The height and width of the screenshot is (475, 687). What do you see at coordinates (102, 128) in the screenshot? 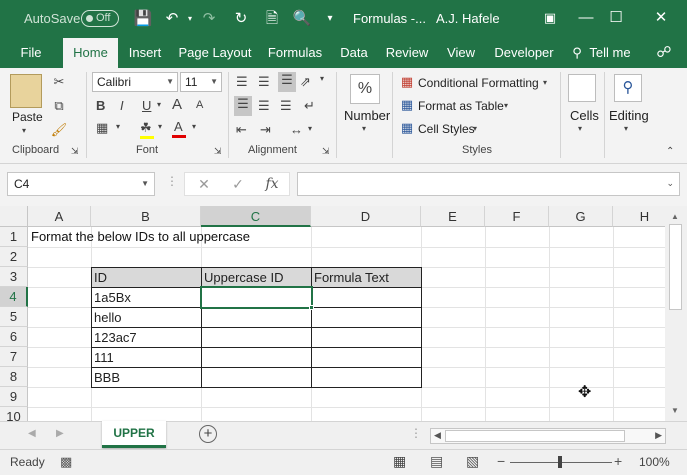
I see `borders-icon: ▦` at bounding box center [102, 128].